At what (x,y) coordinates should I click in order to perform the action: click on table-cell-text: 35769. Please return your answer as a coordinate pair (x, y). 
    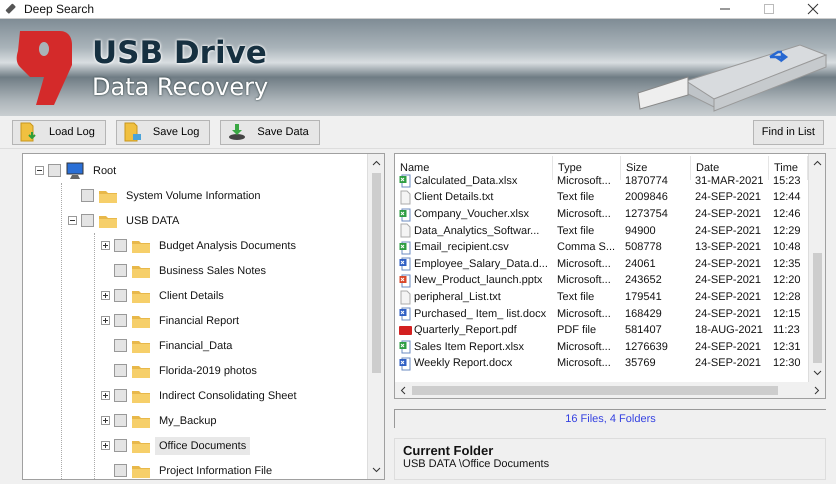
    Looking at the image, I should click on (640, 364).